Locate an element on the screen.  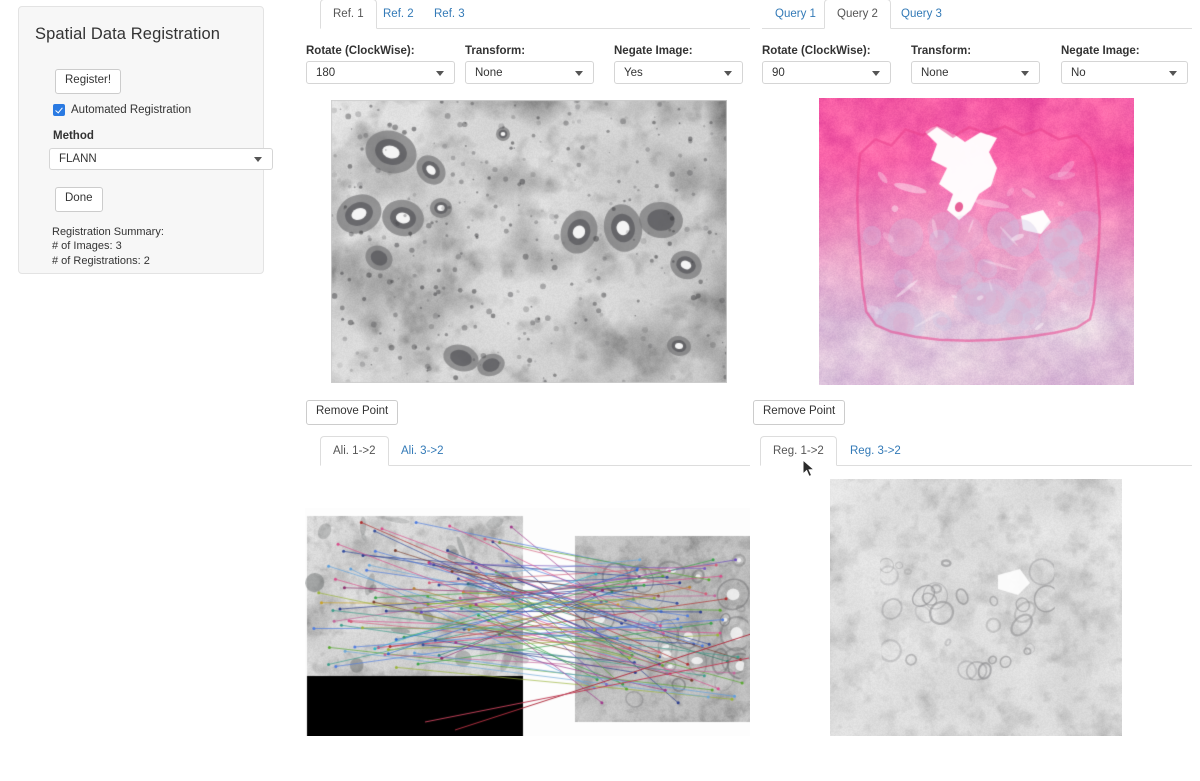
tab-ref-3: Ref. 3 is located at coordinates (449, 14).